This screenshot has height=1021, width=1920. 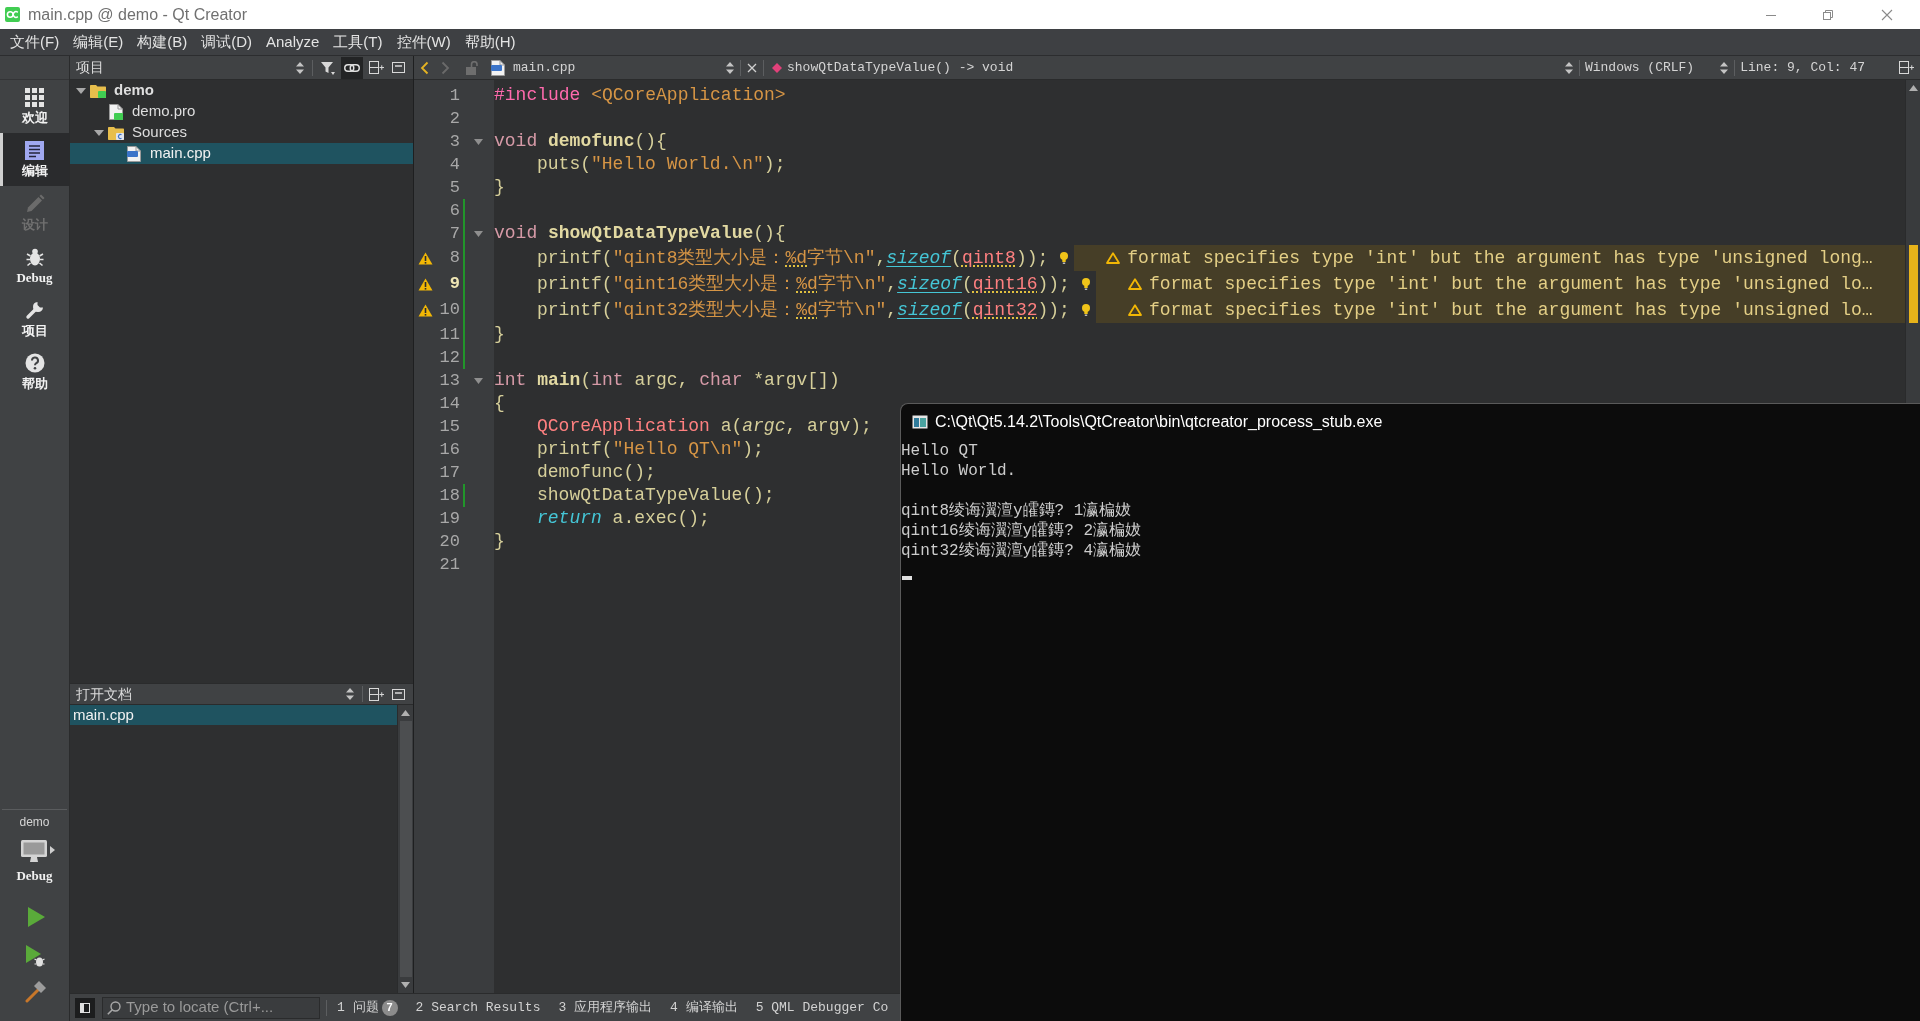 I want to click on monitor-icon, so click(x=33, y=851).